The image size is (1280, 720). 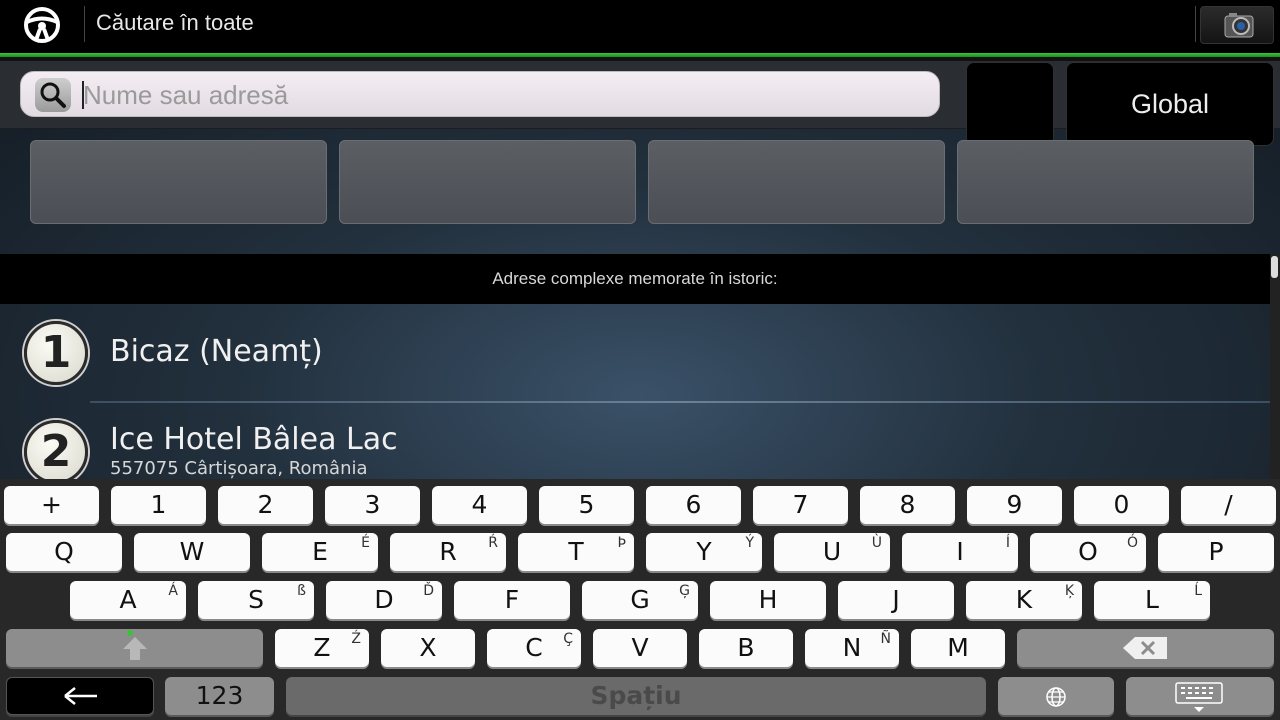 I want to click on numbers-key: 123, so click(x=219, y=696).